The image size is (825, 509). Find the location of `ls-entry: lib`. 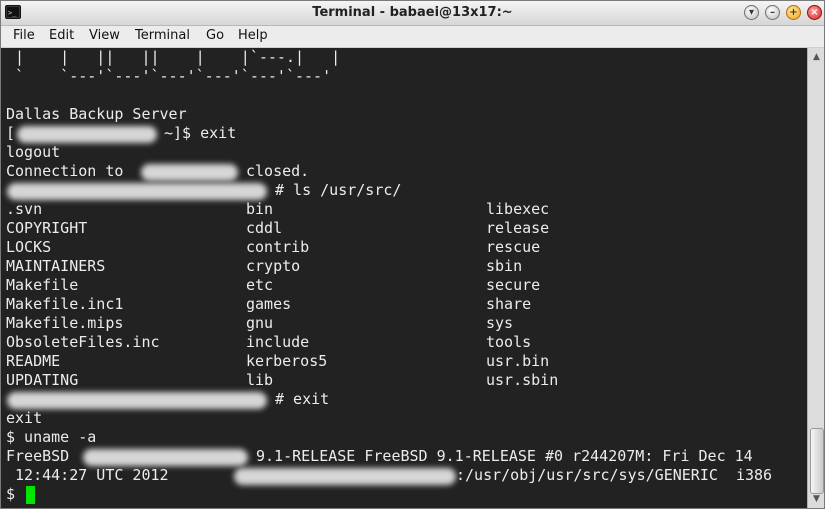

ls-entry: lib is located at coordinates (260, 380).